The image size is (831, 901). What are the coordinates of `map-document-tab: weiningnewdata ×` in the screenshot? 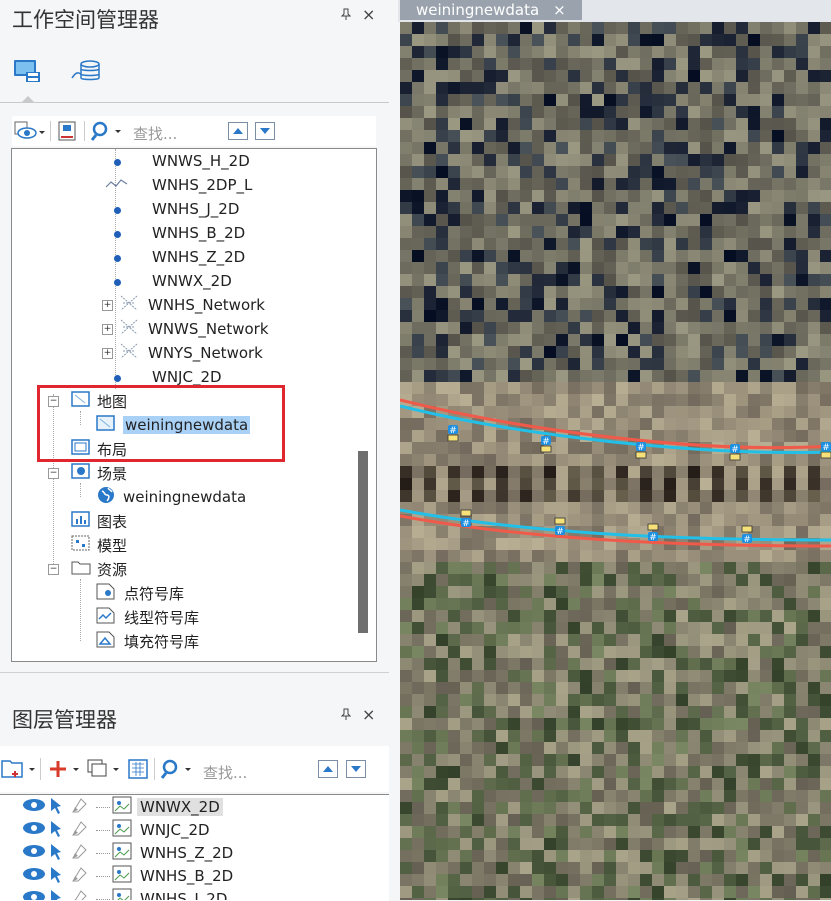 It's located at (491, 10).